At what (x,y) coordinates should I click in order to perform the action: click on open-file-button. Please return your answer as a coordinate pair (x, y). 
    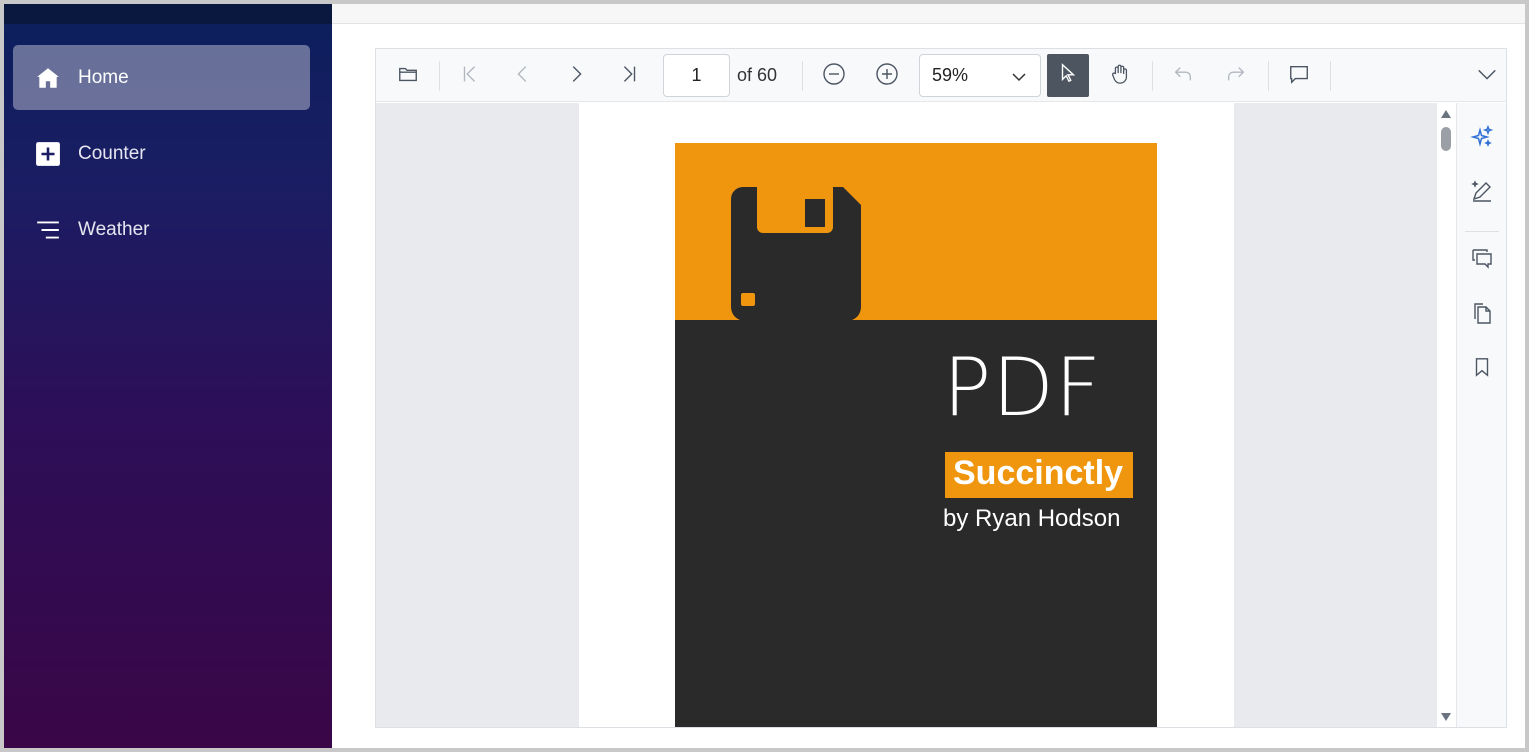
    Looking at the image, I should click on (408, 76).